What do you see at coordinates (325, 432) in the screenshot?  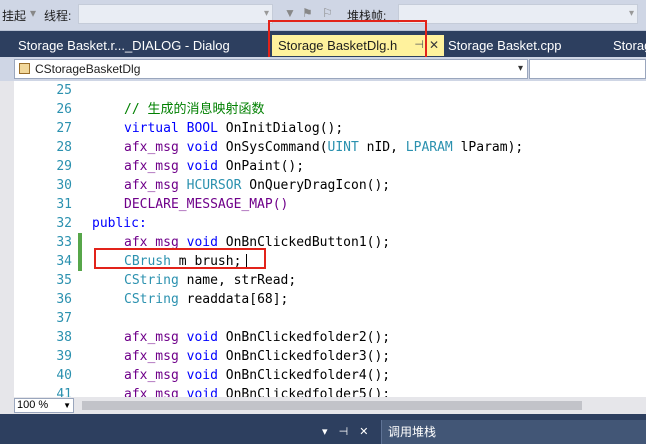 I see `dropdown-icon: ▾` at bounding box center [325, 432].